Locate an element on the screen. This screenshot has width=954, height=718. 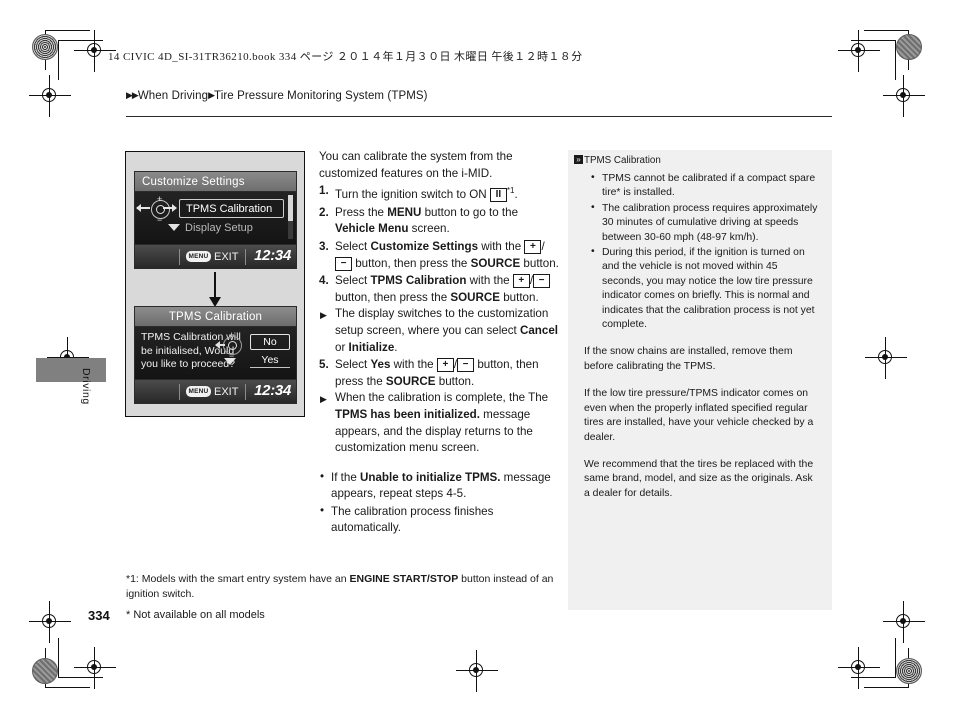
imid-scrollbar is located at coordinates (290, 217).